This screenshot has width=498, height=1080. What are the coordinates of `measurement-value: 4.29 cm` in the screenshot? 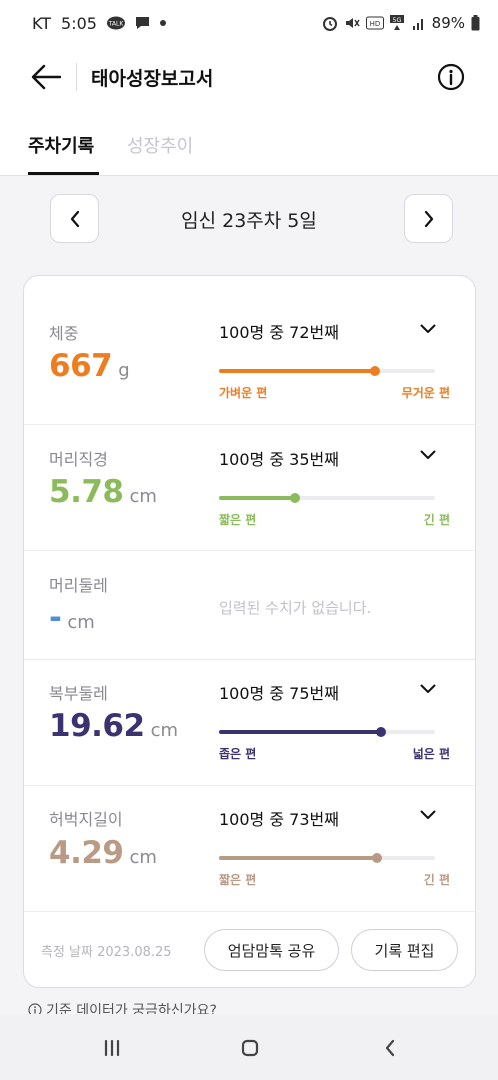 It's located at (103, 853).